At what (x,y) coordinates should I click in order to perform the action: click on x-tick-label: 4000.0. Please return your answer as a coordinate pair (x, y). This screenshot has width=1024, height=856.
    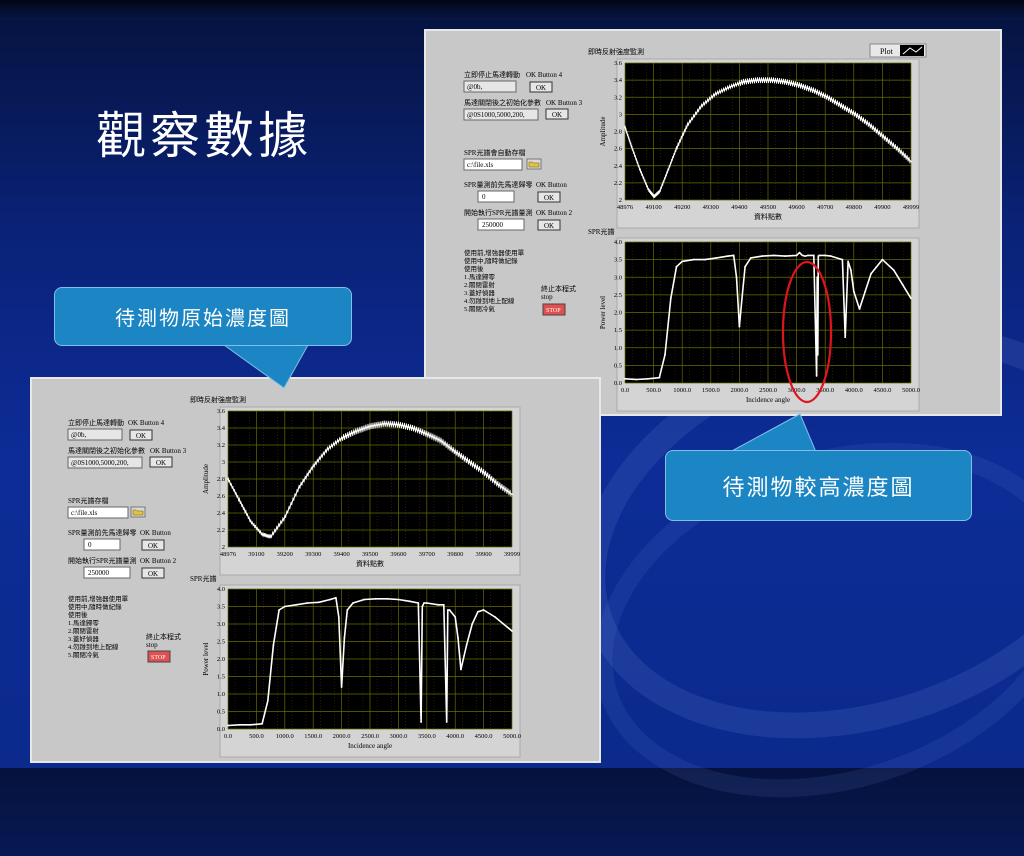
    Looking at the image, I should click on (455, 736).